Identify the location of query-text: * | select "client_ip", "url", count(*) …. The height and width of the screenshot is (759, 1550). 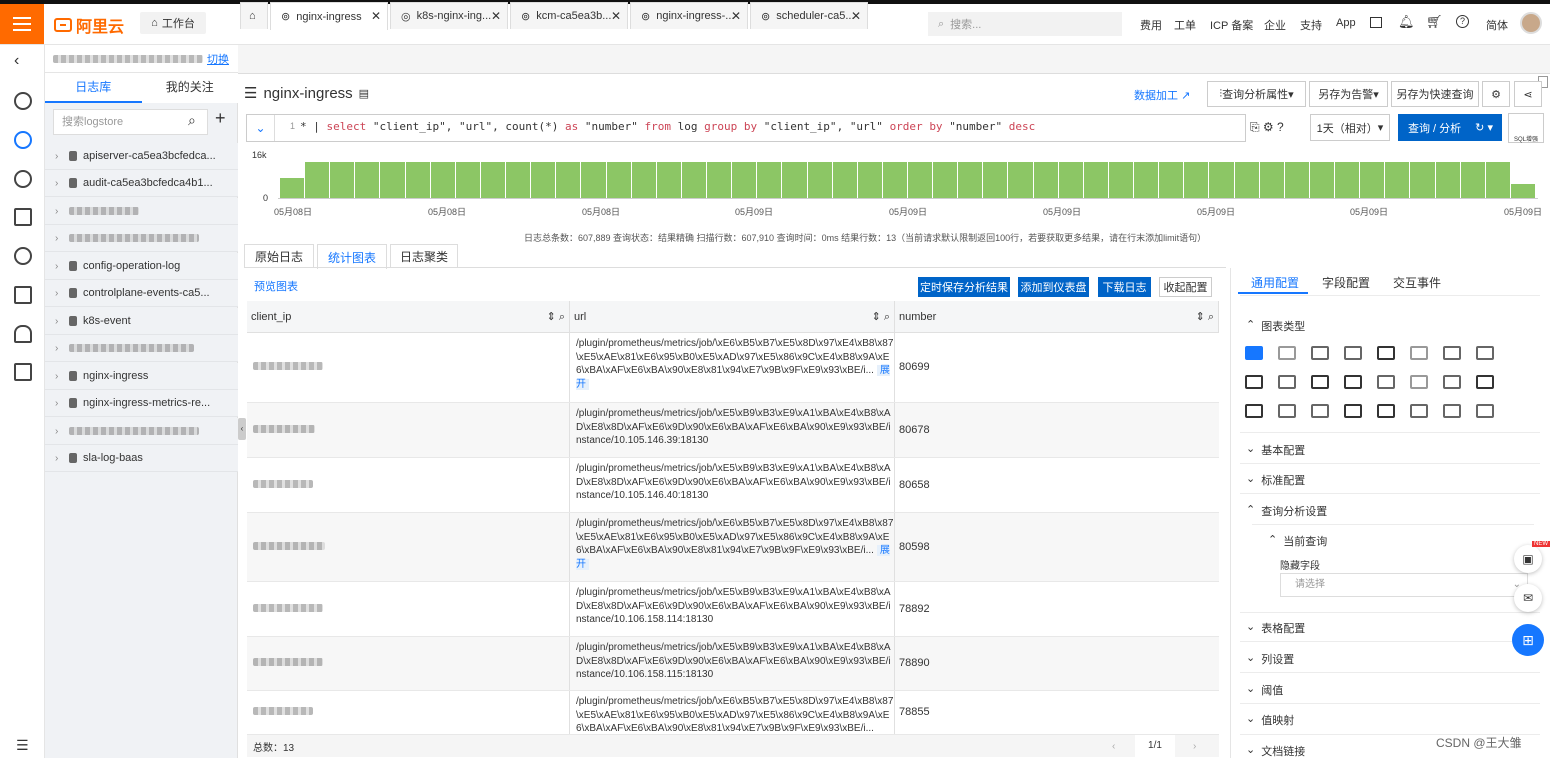
(667, 126).